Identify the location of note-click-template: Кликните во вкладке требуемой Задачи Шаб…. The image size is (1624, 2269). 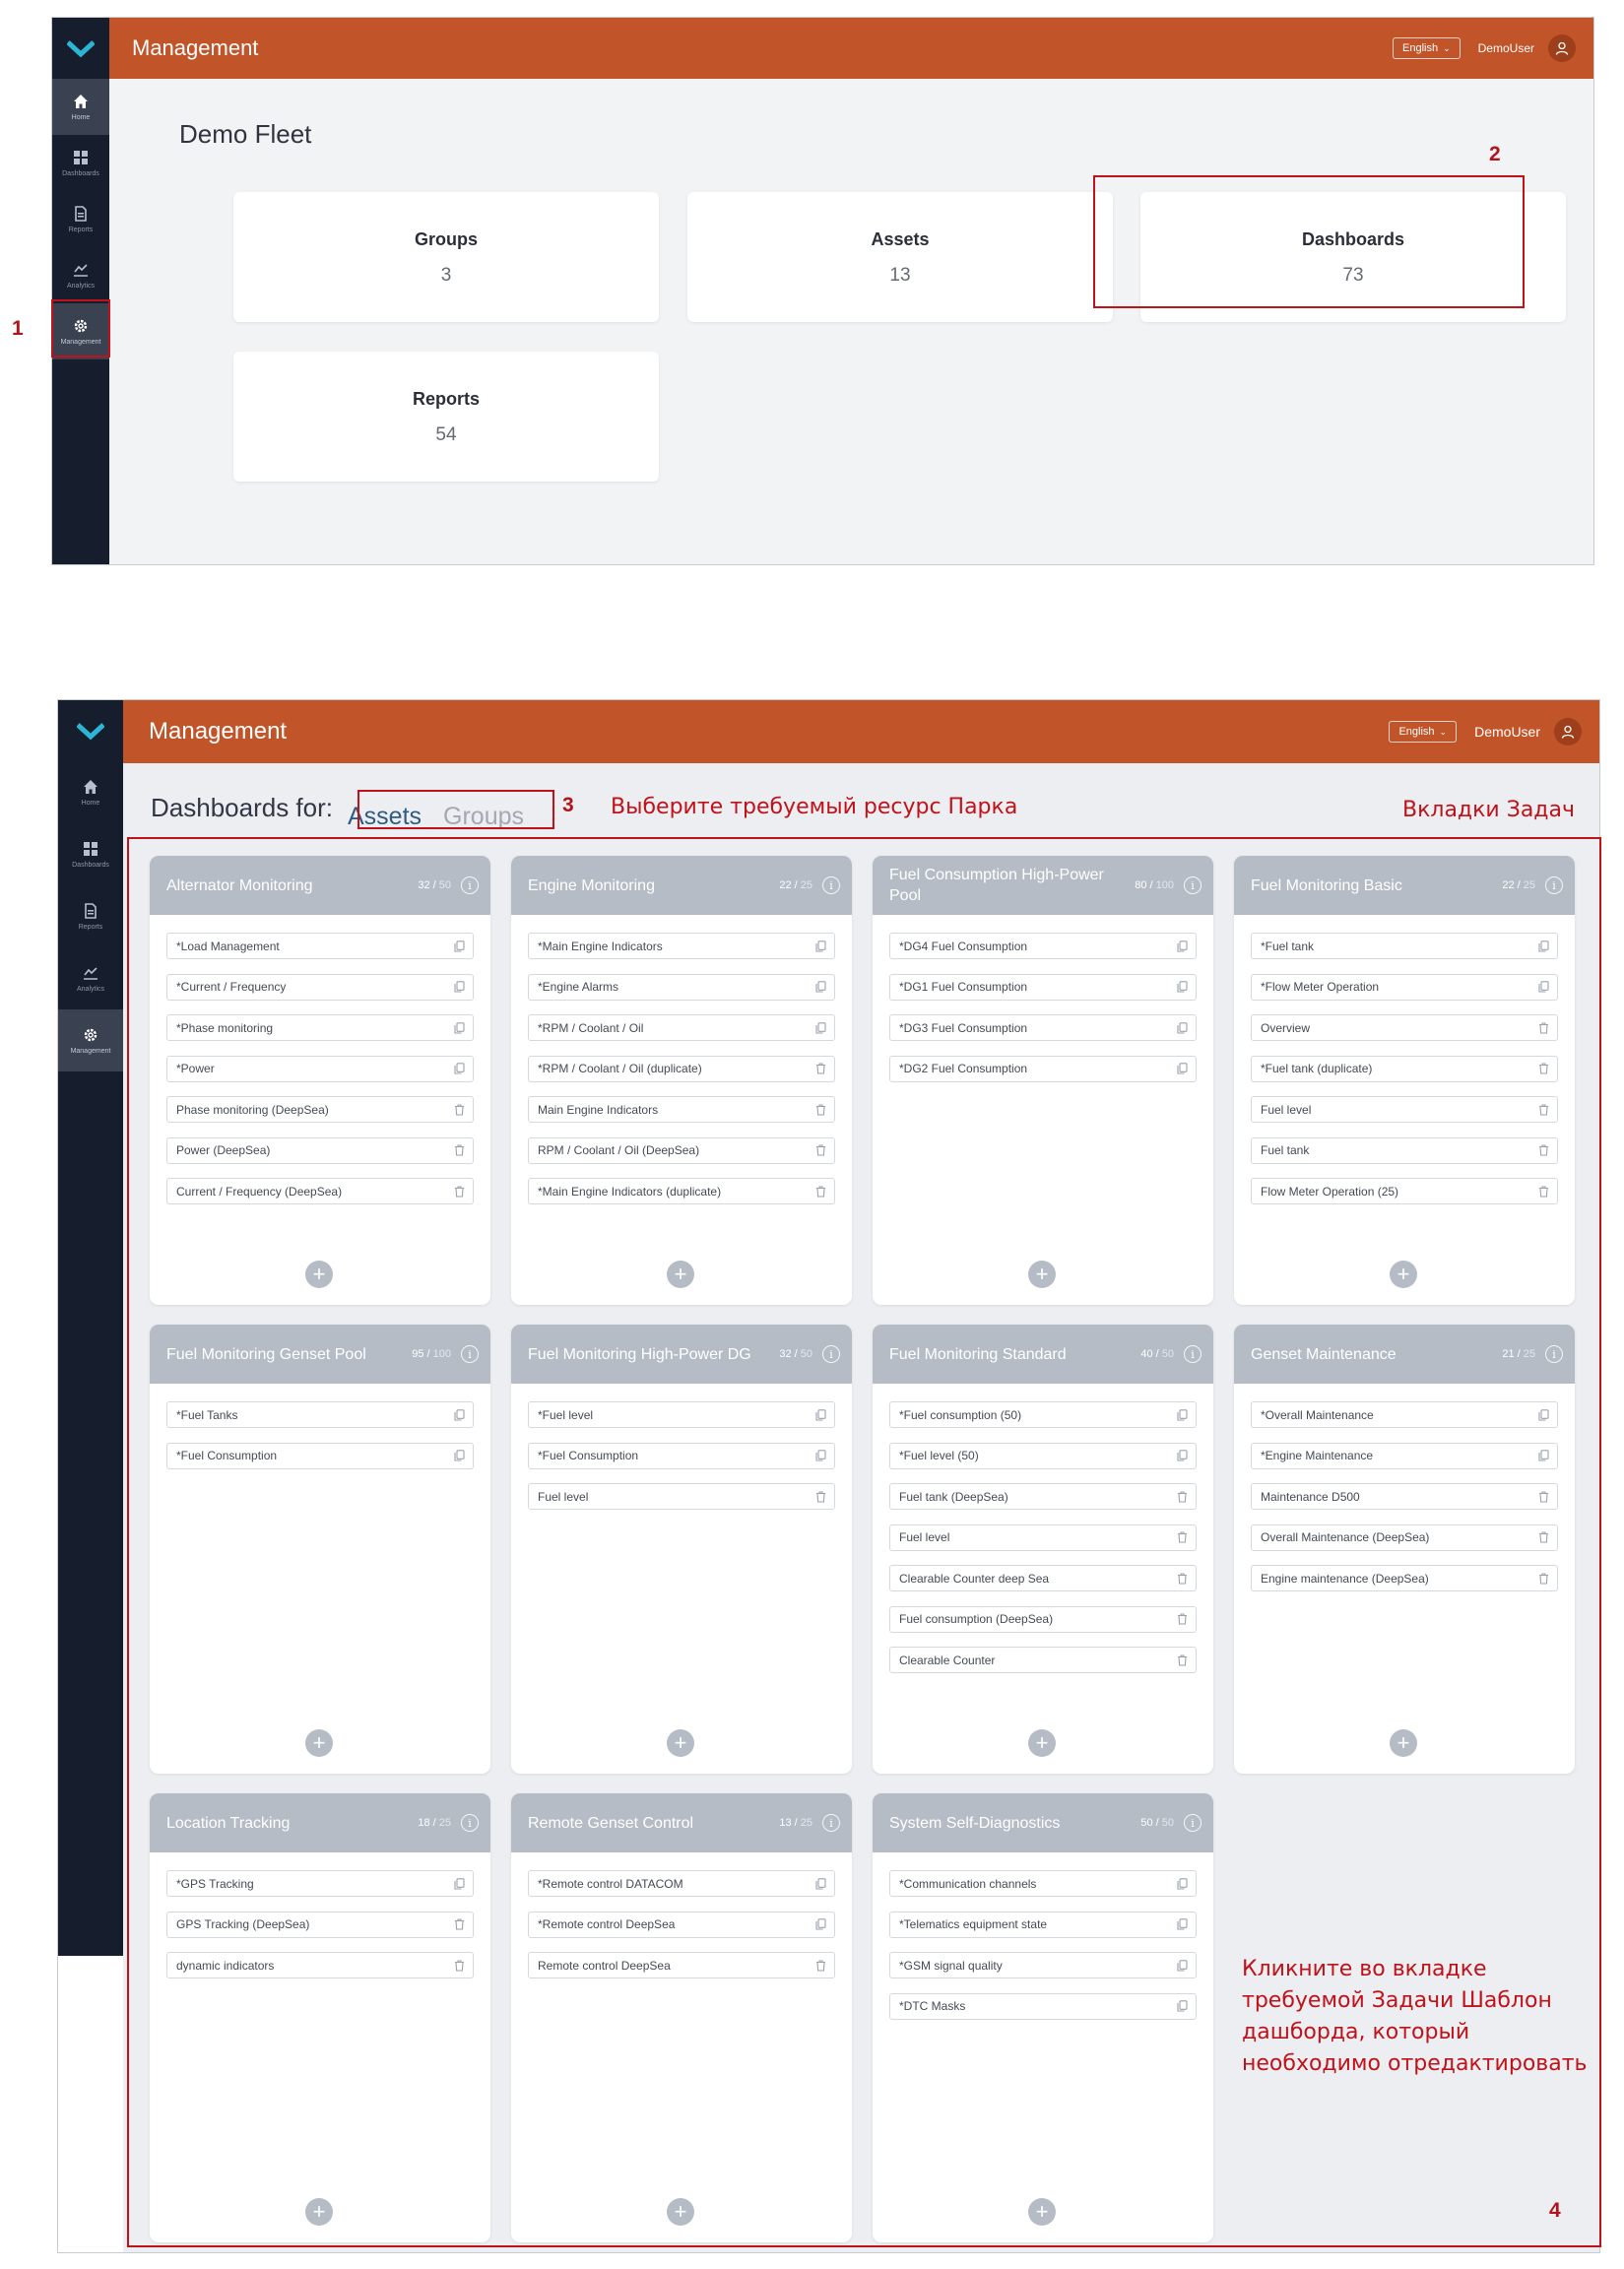
(1415, 2017).